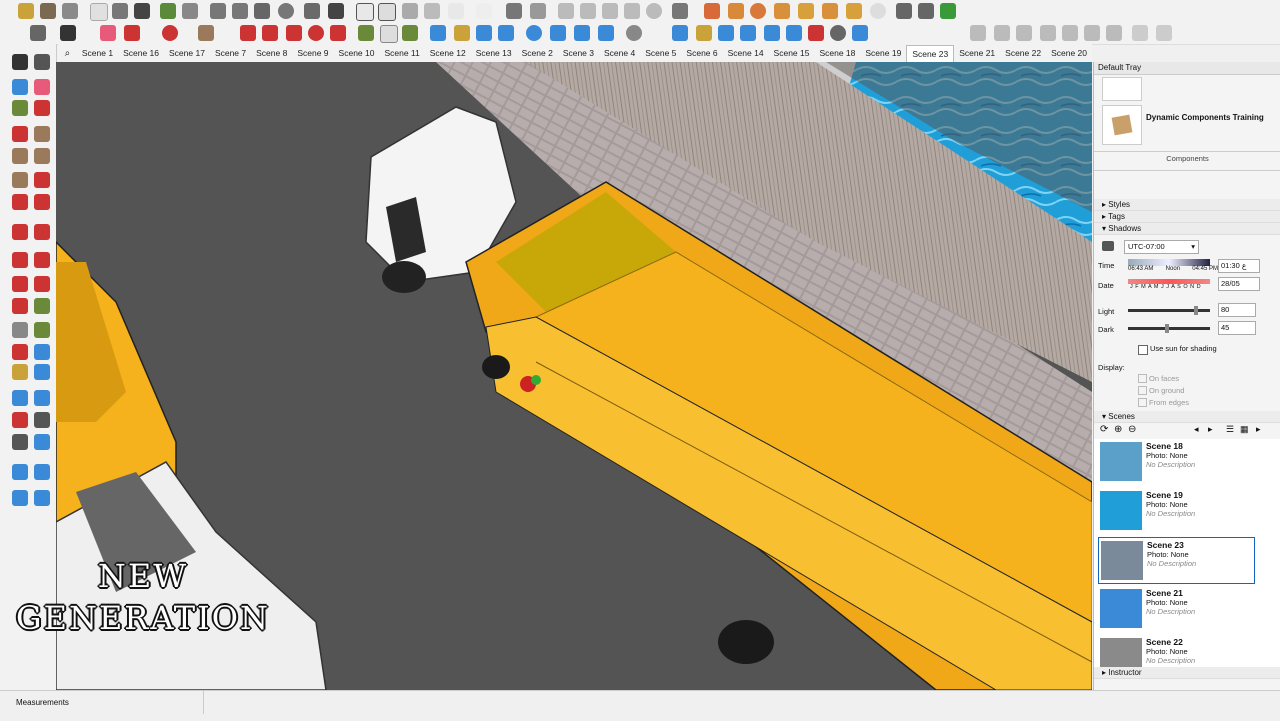 Image resolution: width=1280 pixels, height=721 pixels. What do you see at coordinates (1187, 673) in the screenshot?
I see `instructor-panel-header: ▸ Instructor` at bounding box center [1187, 673].